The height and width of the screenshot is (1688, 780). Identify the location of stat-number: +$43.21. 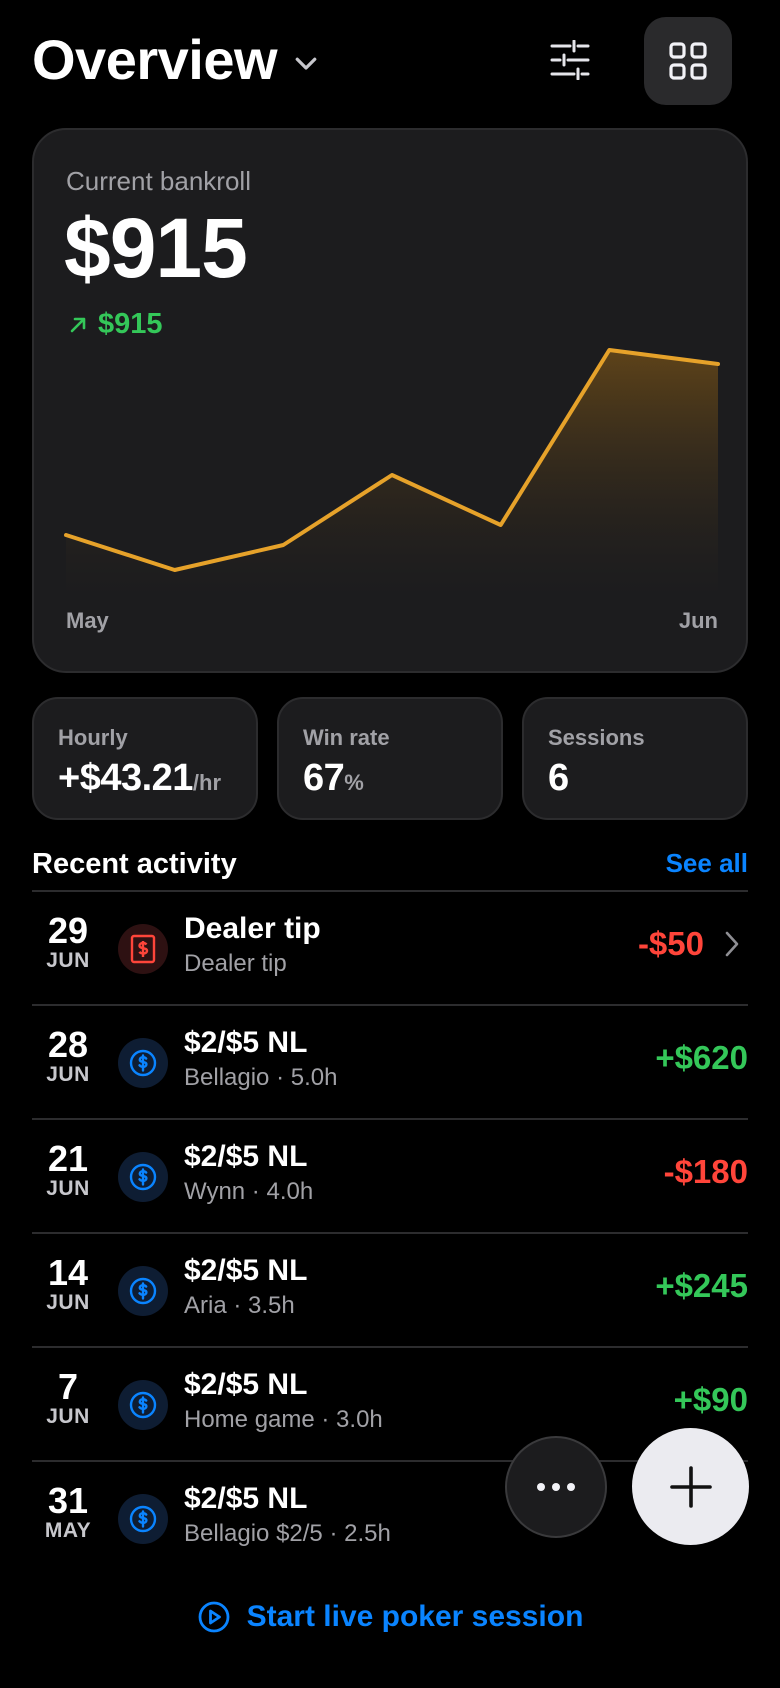
(125, 778).